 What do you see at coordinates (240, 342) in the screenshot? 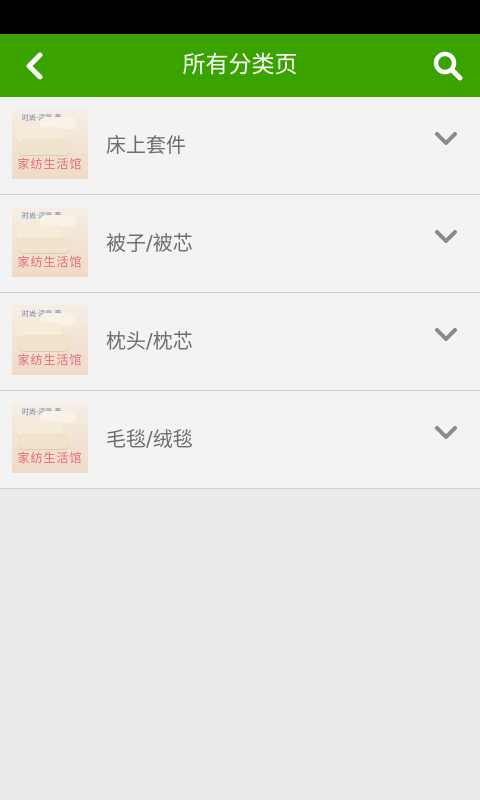
I see `category-row: 时尚·温暖·春 家纺生活馆 枕头/枕芯` at bounding box center [240, 342].